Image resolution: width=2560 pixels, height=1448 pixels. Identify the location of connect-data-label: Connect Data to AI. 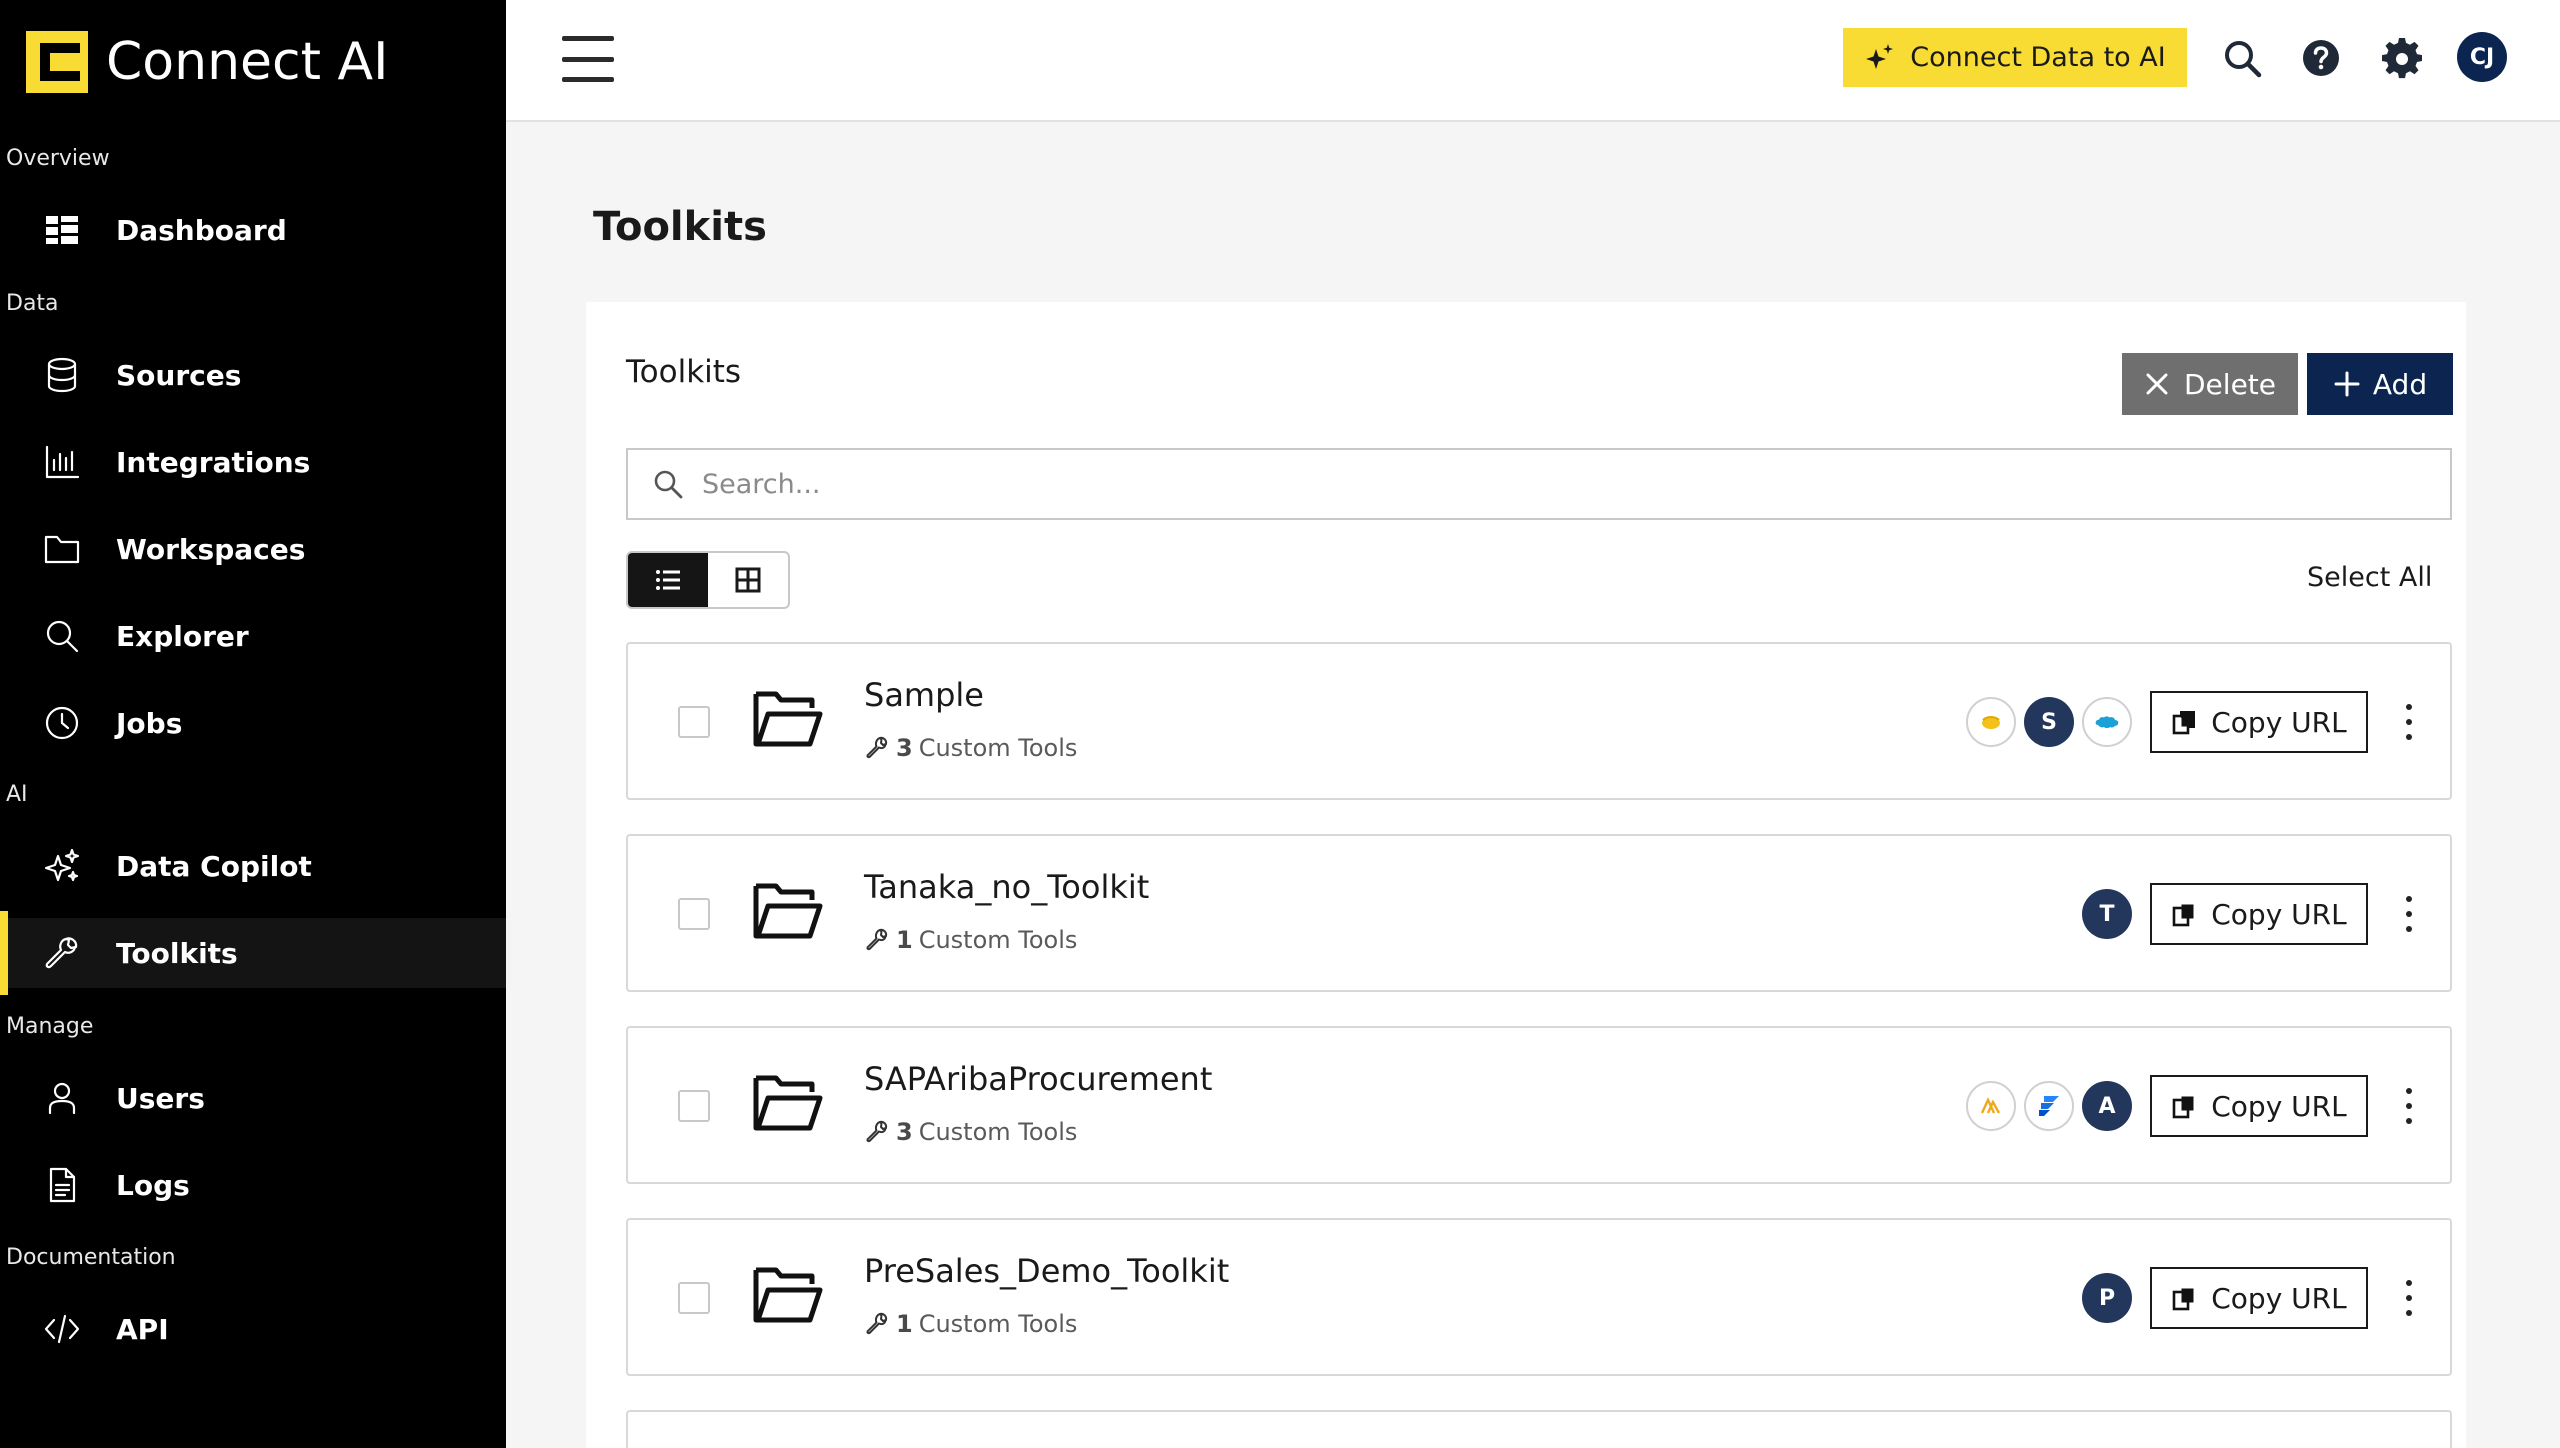
(2038, 57).